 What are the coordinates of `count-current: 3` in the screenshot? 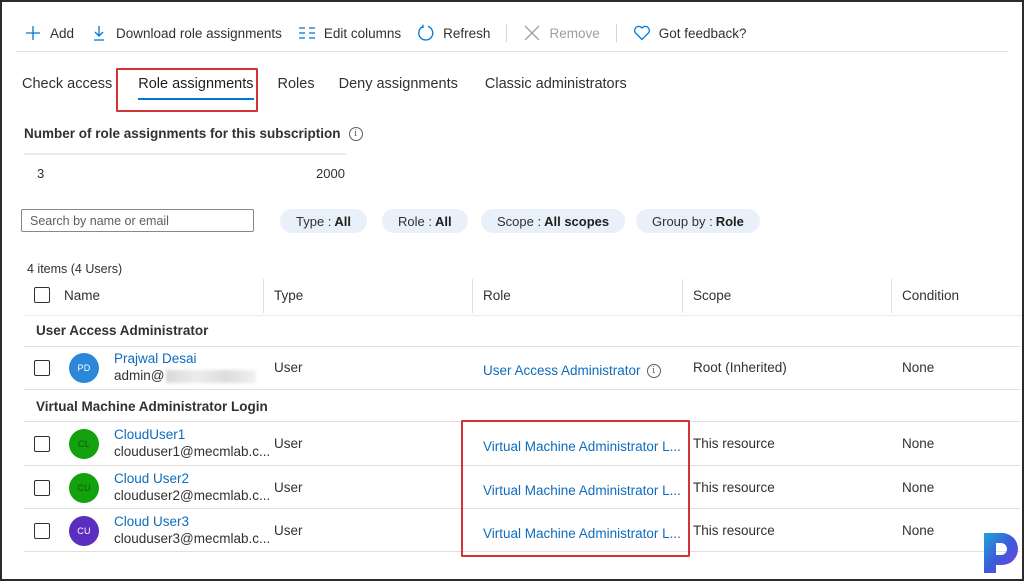 It's located at (41, 173).